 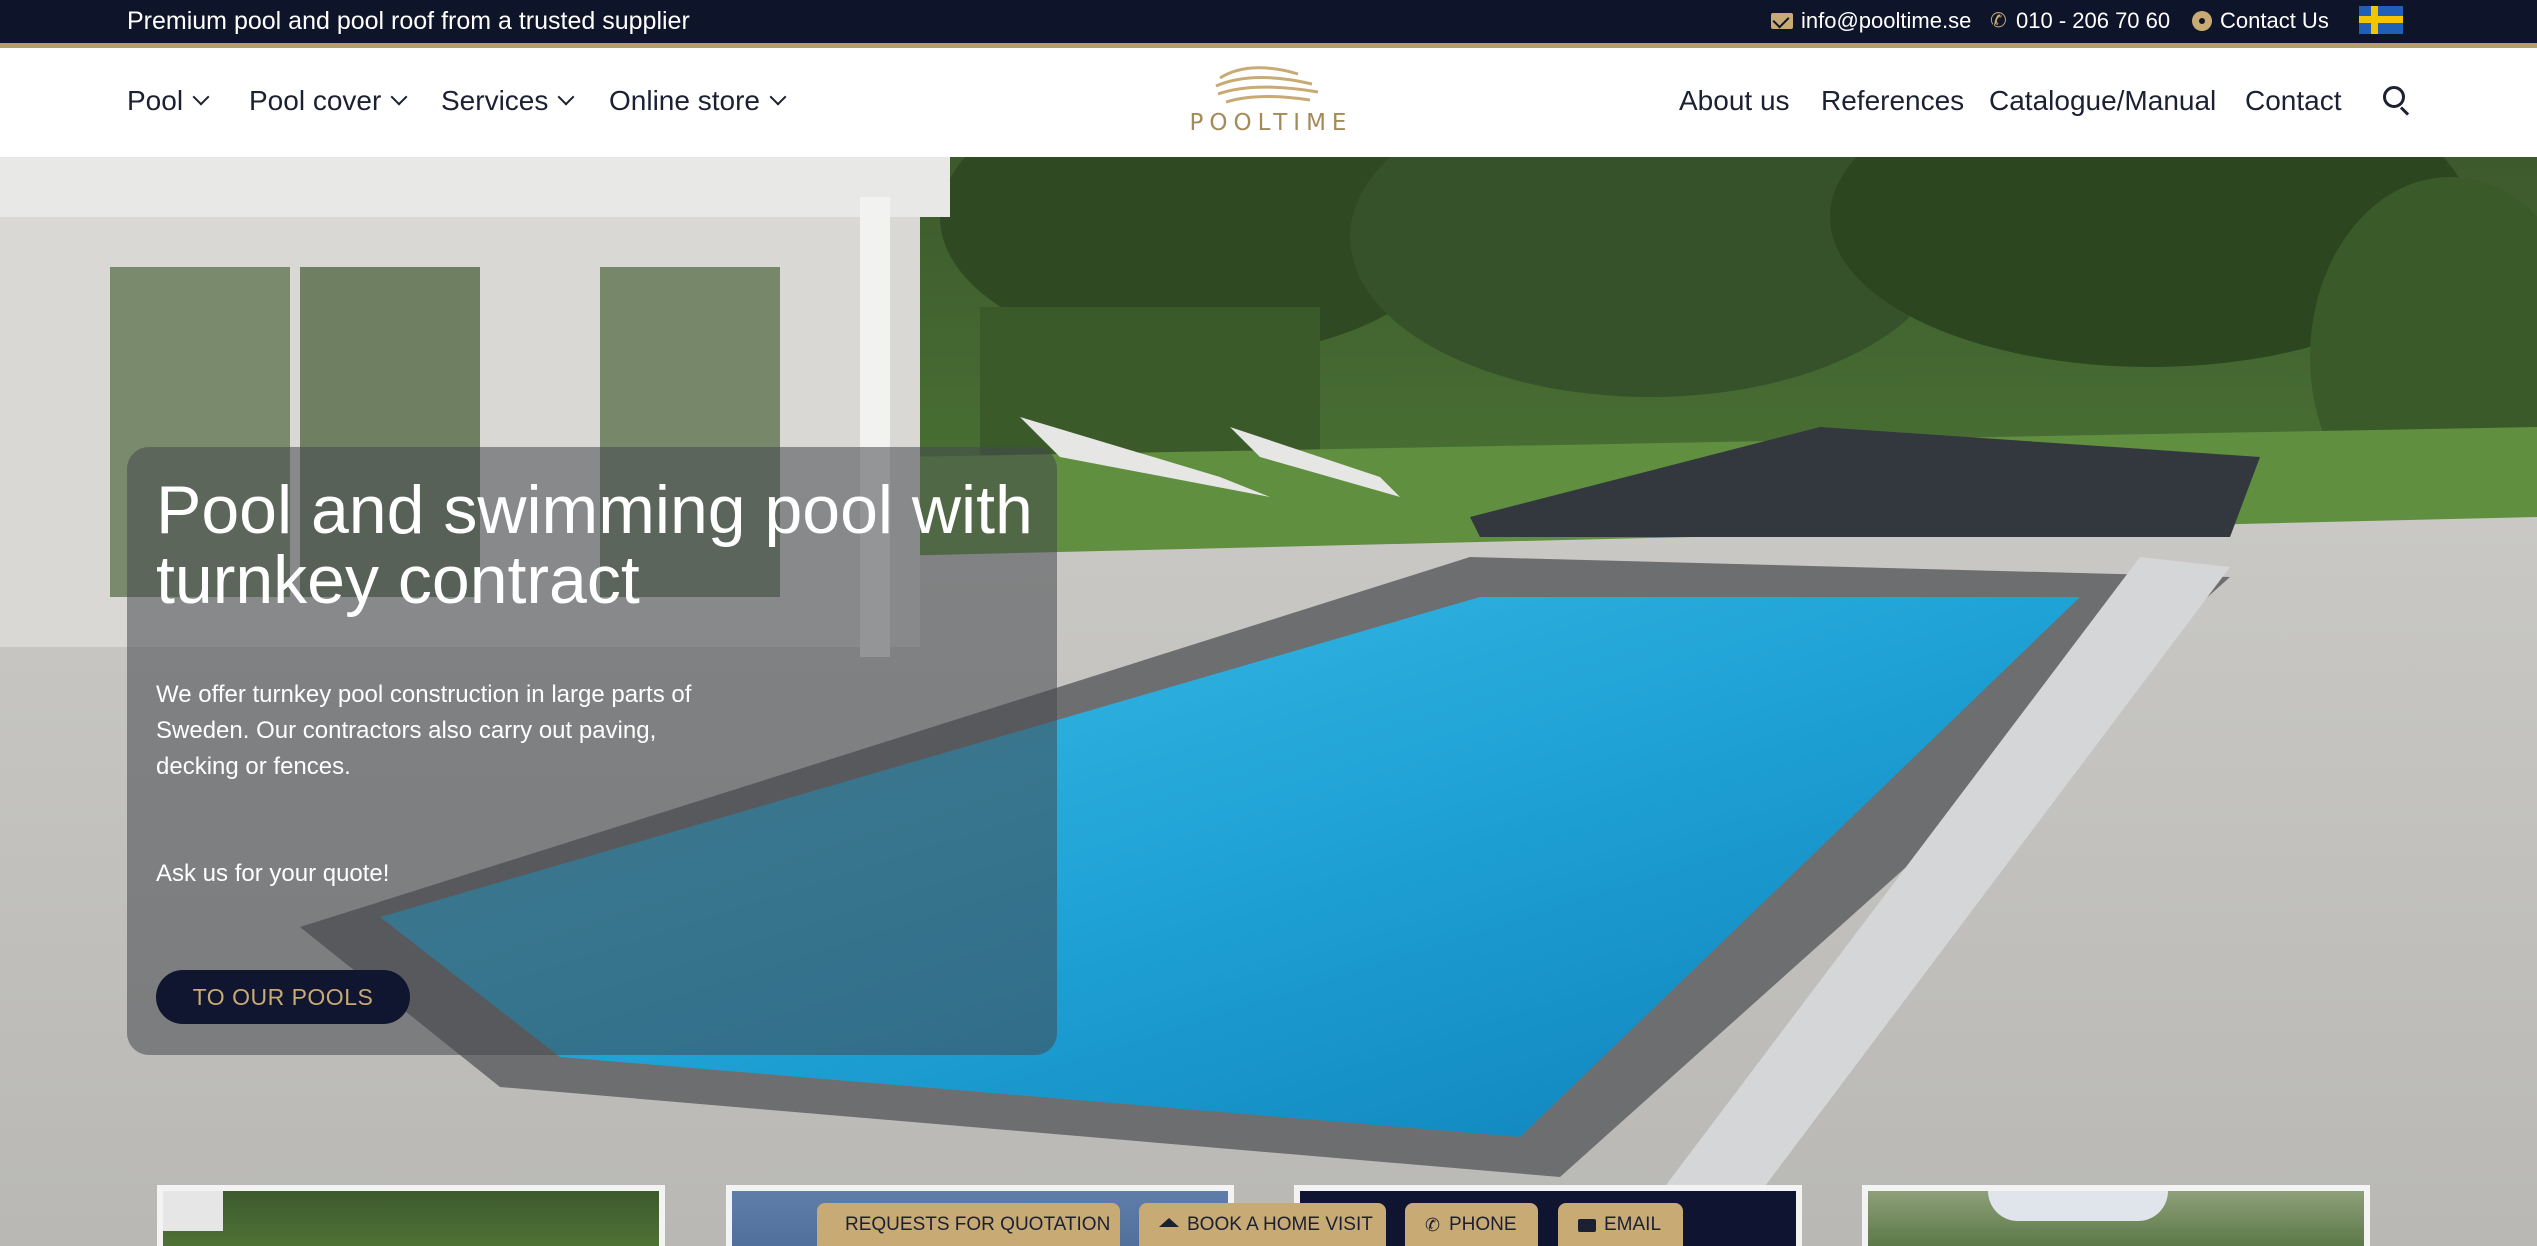 I want to click on phone-button: ✆ PHONE, so click(x=1471, y=1224).